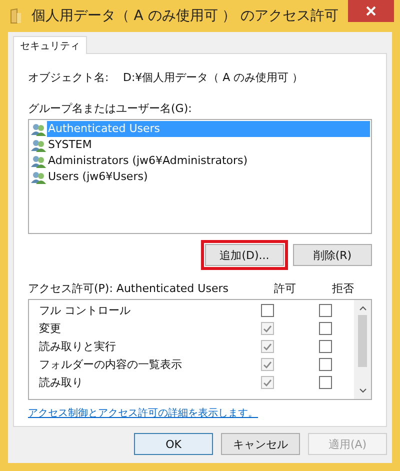 This screenshot has width=400, height=471. What do you see at coordinates (260, 444) in the screenshot?
I see `dialog-button: キャンセル` at bounding box center [260, 444].